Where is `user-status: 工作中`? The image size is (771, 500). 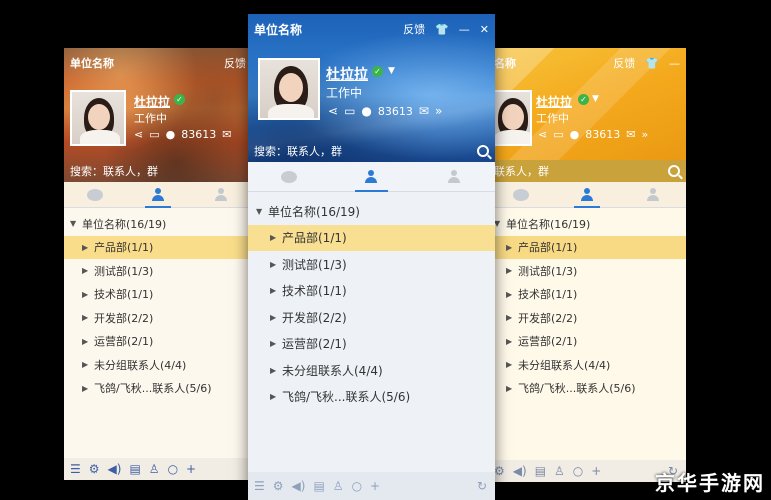 user-status: 工作中 is located at coordinates (150, 118).